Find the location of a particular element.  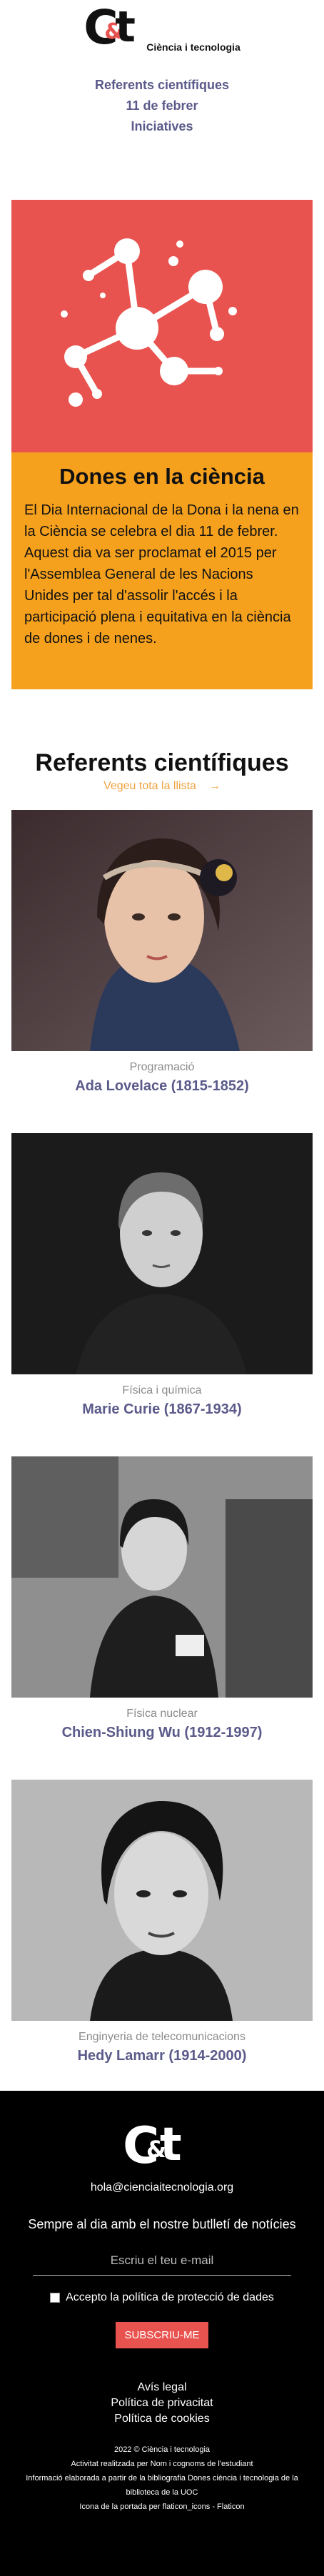

portrait-chien-shiung-wu is located at coordinates (162, 1577).